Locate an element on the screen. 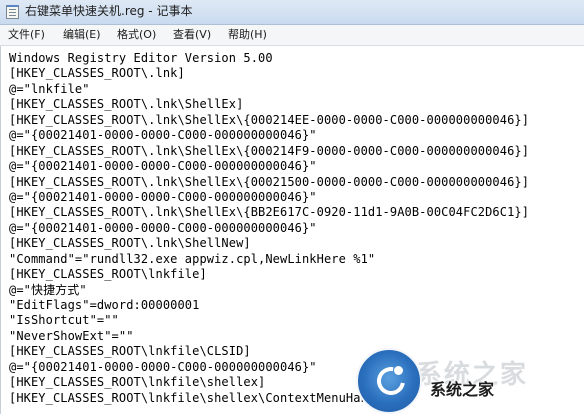 The image size is (584, 414). editor-line: @="lnkfile" is located at coordinates (49, 88).